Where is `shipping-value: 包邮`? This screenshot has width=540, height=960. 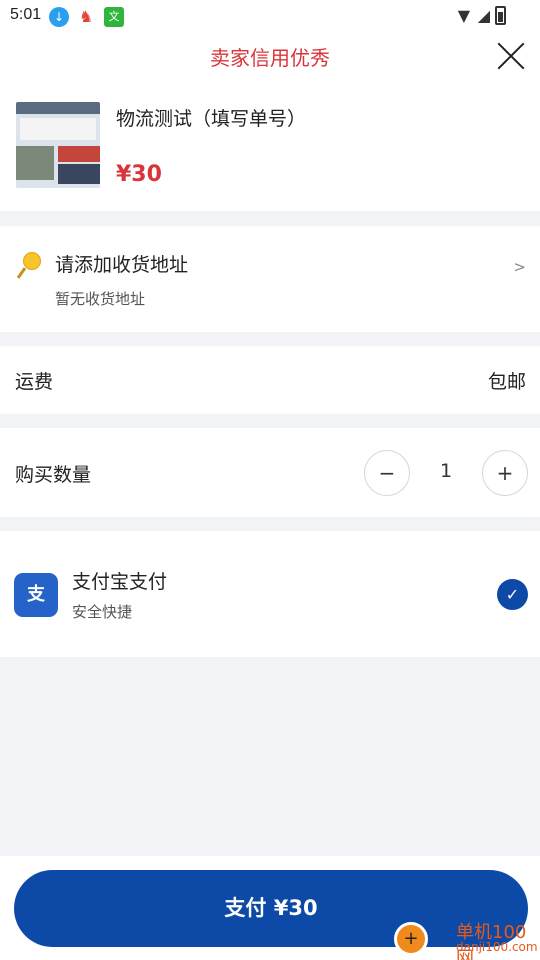
shipping-value: 包邮 is located at coordinates (506, 382).